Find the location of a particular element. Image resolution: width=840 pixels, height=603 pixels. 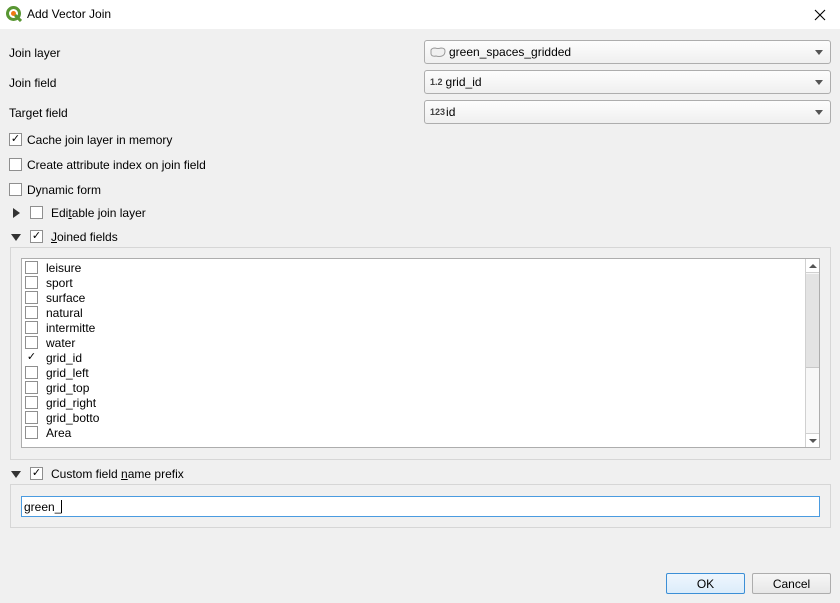

scroll-up-button is located at coordinates (812, 266).